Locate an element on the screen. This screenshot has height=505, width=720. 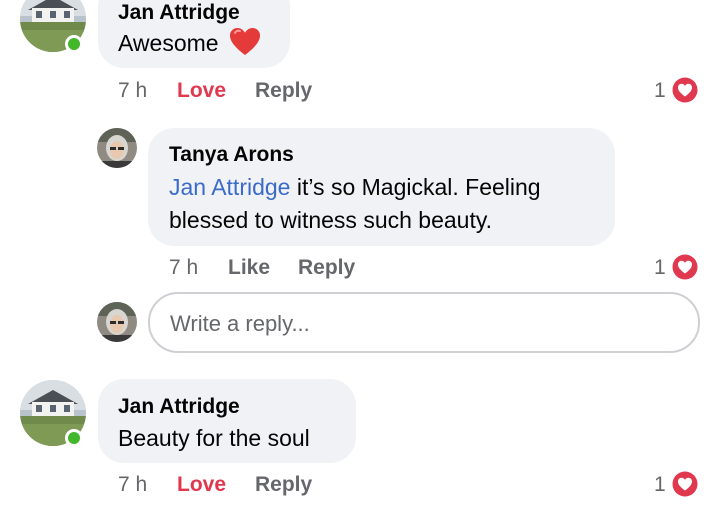
mention-link: Jan Attridge is located at coordinates (229, 187).